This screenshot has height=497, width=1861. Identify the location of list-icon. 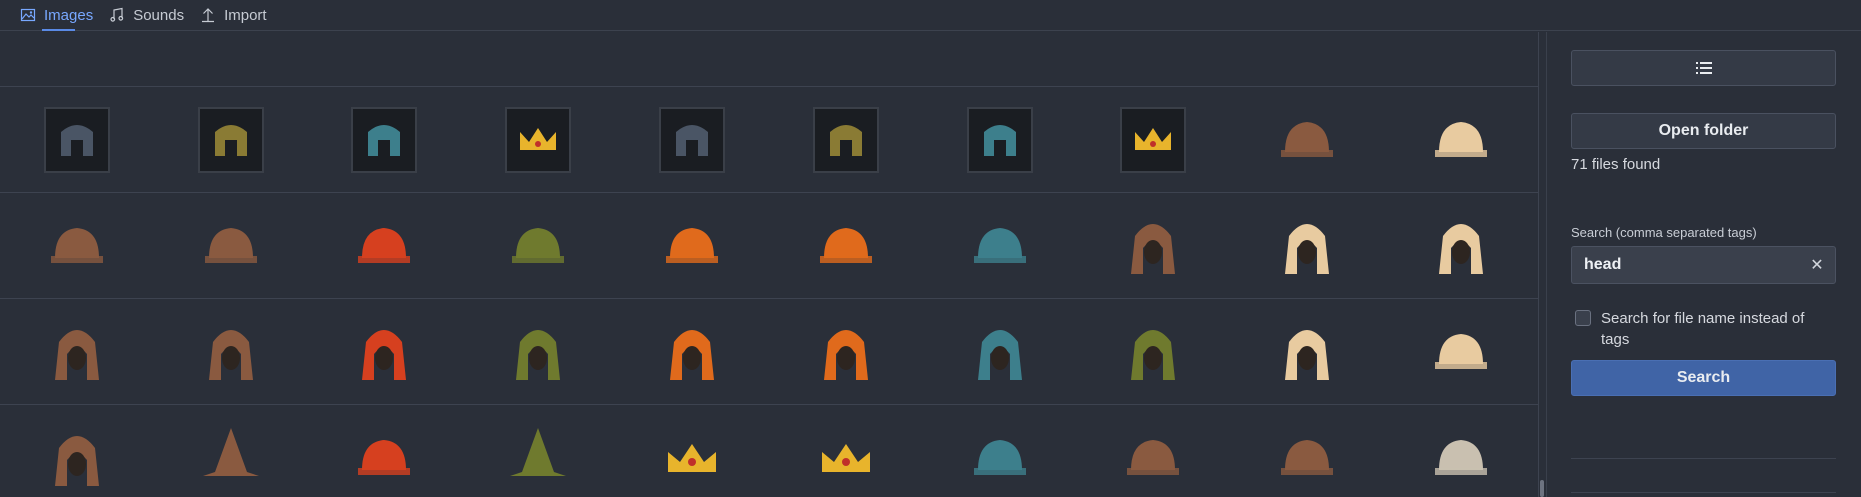
(1703, 68).